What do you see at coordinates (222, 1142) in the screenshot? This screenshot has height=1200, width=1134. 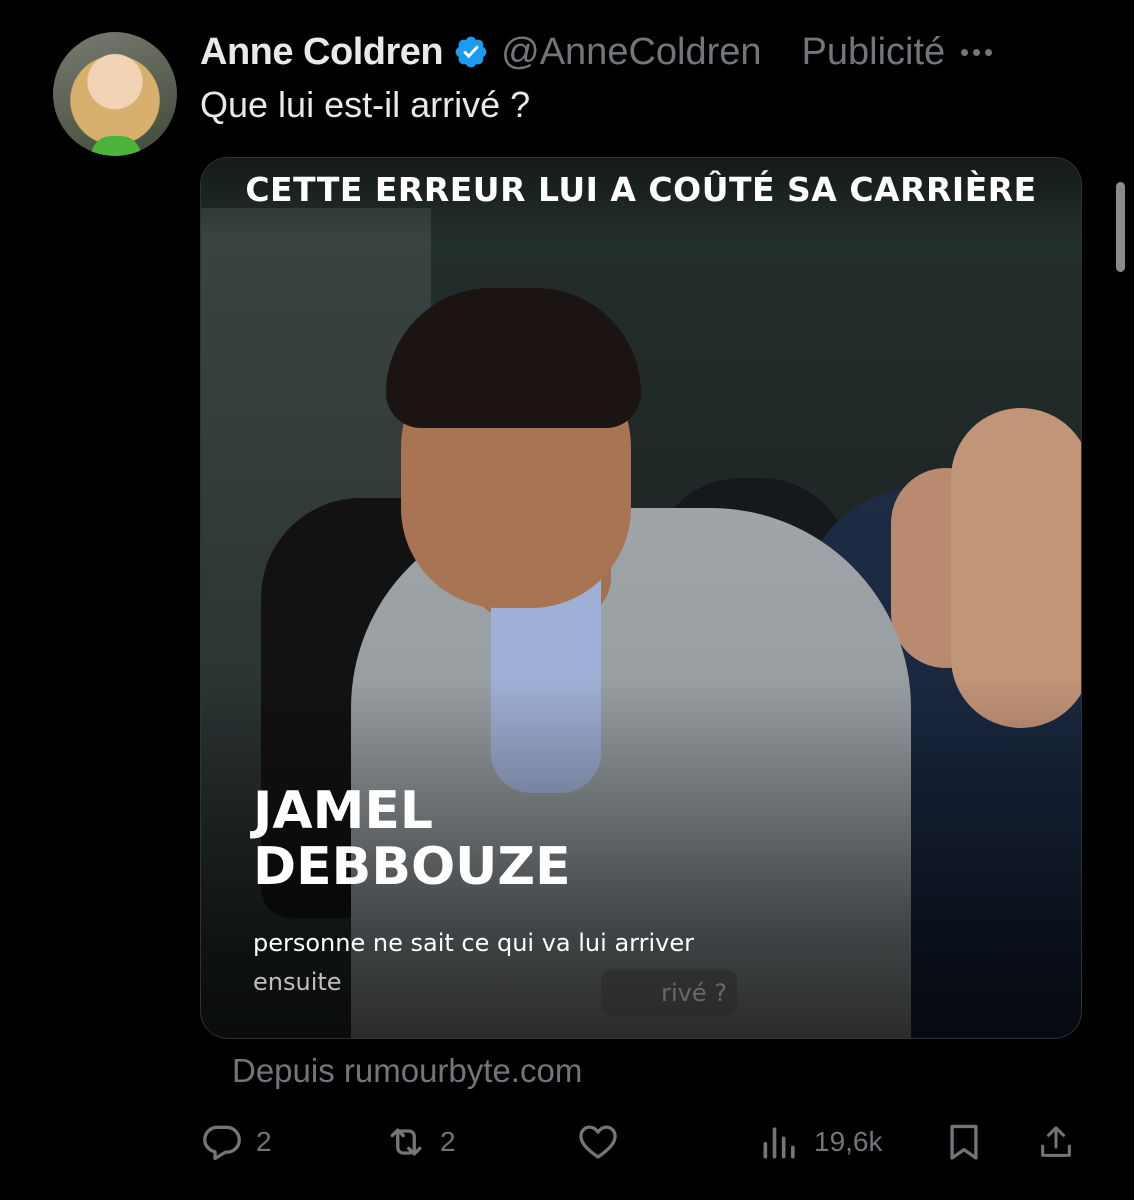 I see `reply-icon` at bounding box center [222, 1142].